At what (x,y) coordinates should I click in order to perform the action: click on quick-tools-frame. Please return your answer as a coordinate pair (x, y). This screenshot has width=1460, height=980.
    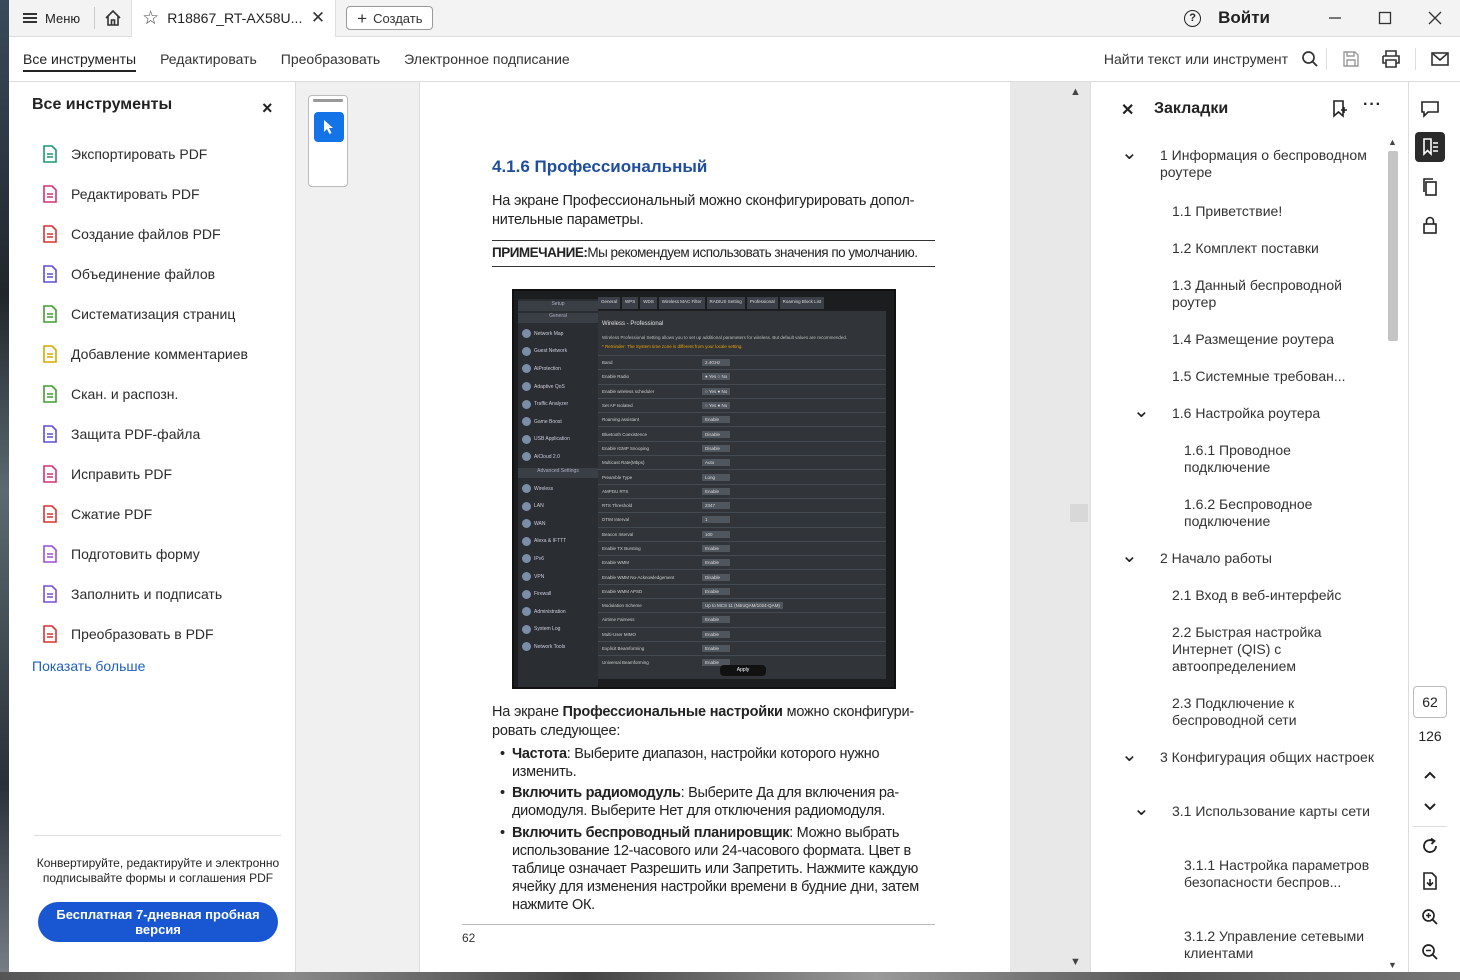
    Looking at the image, I should click on (328, 141).